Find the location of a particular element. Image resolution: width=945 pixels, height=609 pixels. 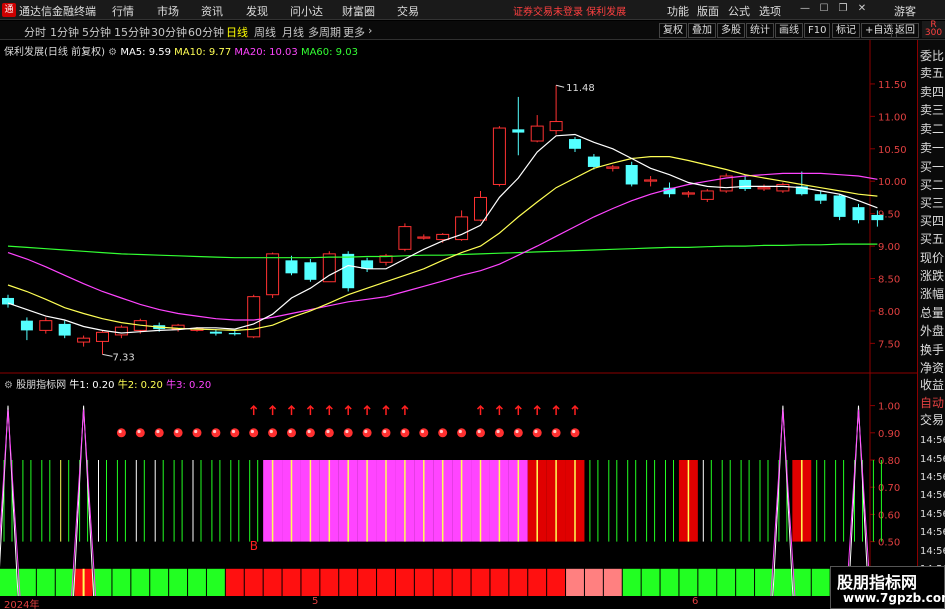

period-tick: 分时 is located at coordinates (35, 32).